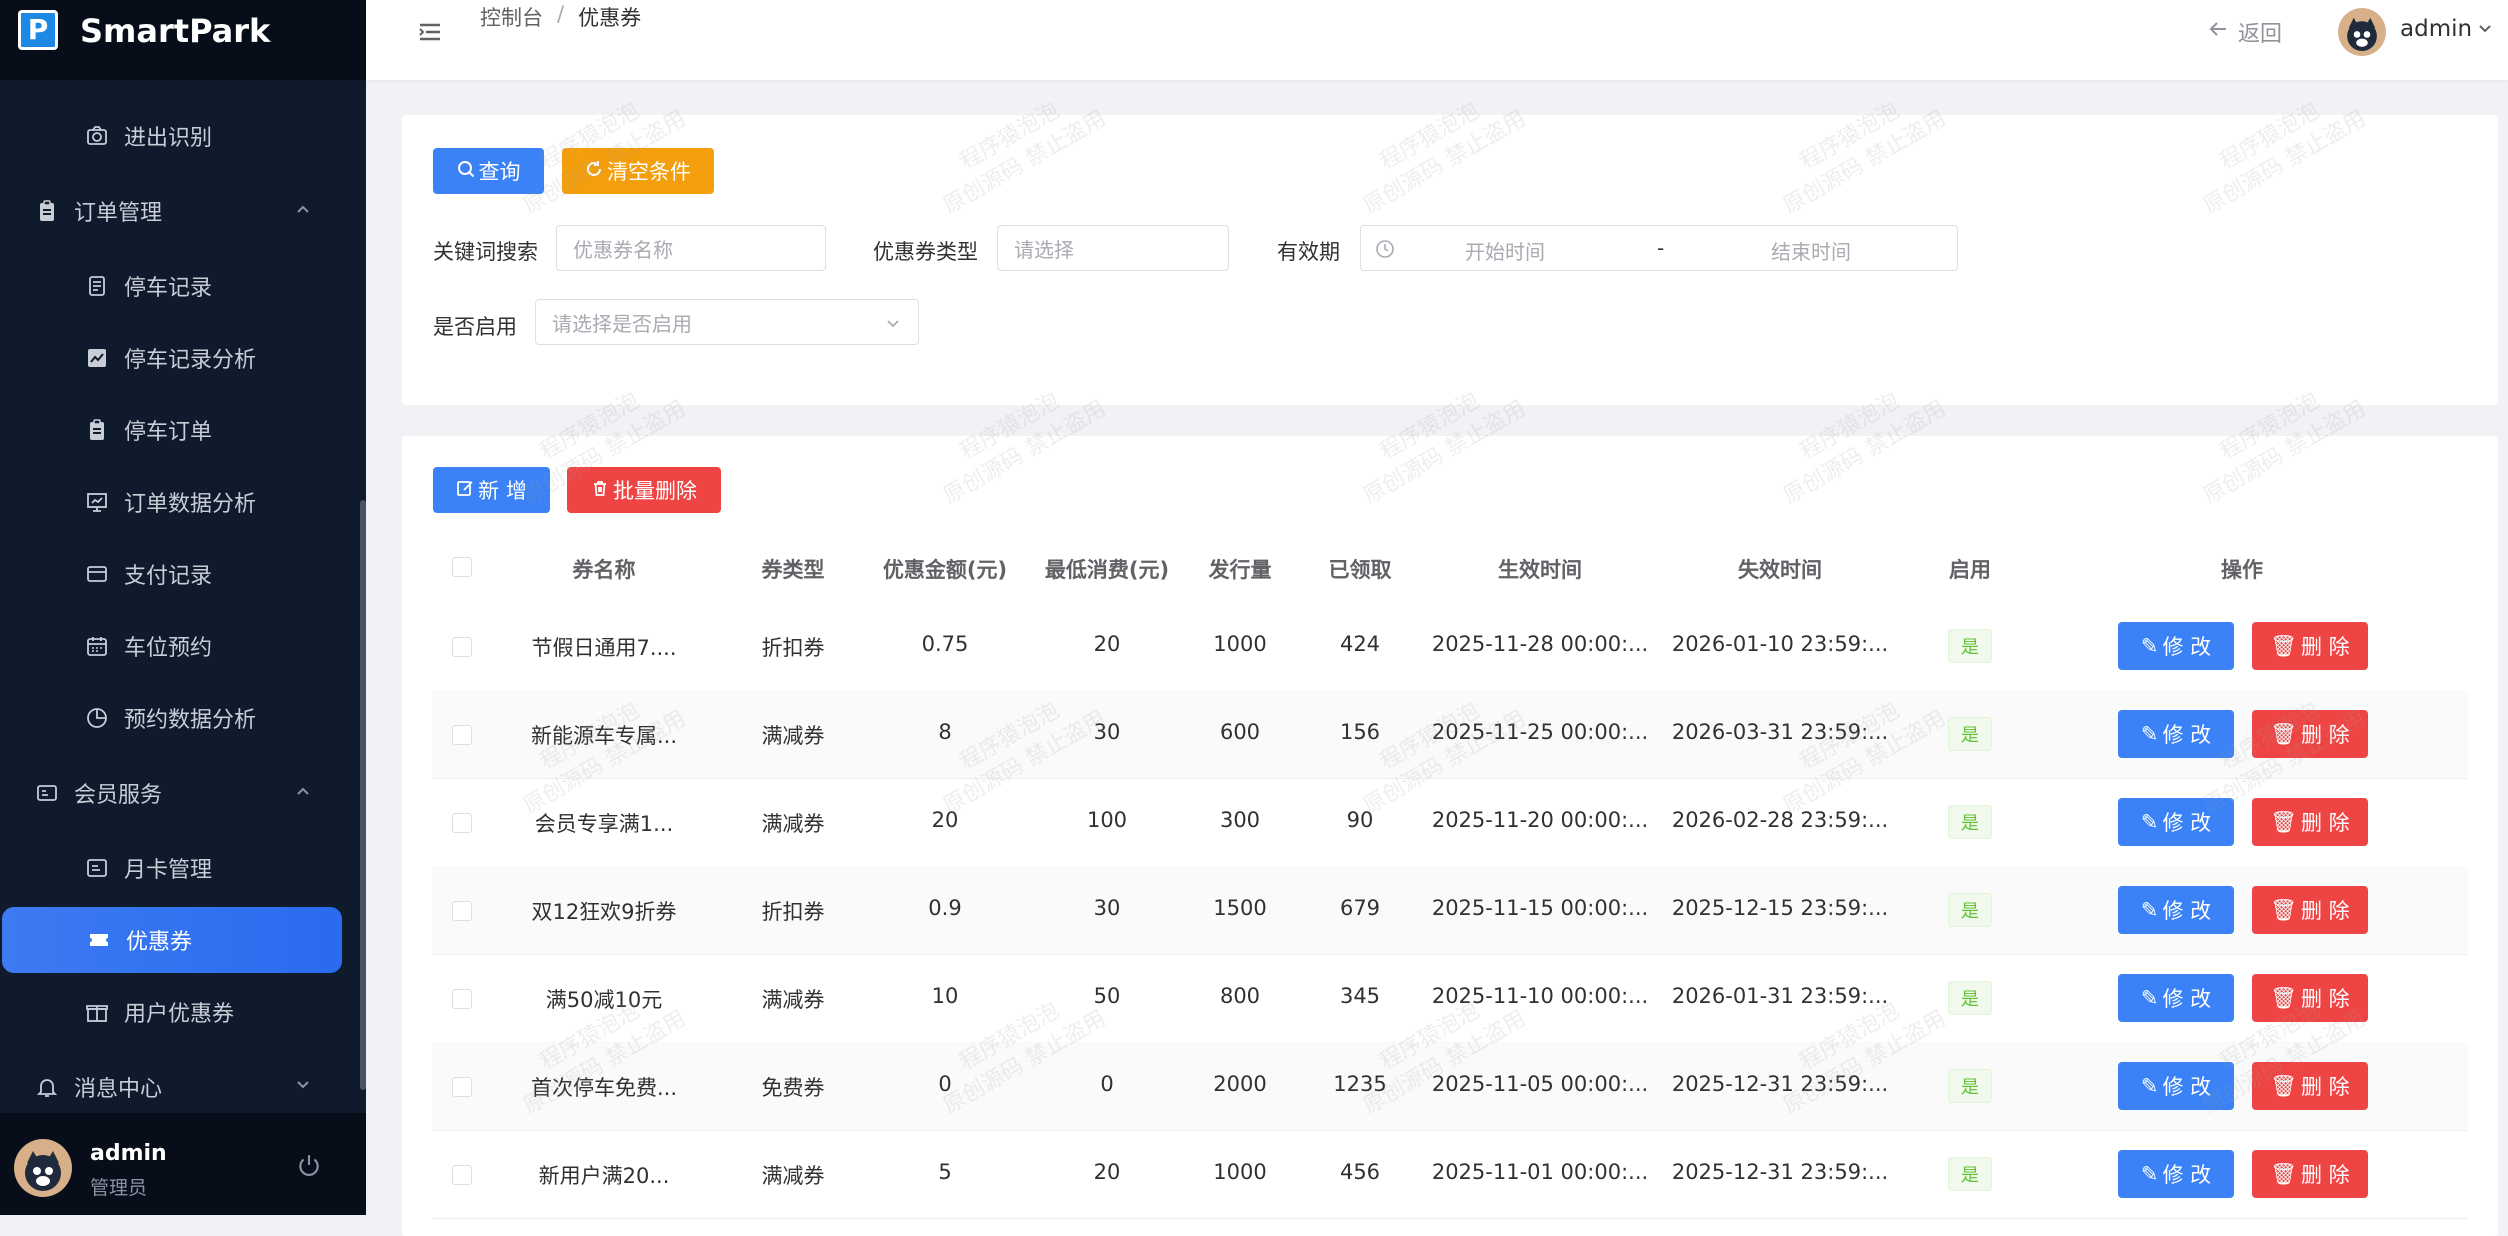 The height and width of the screenshot is (1236, 2508). What do you see at coordinates (600, 490) in the screenshot?
I see `trash-icon` at bounding box center [600, 490].